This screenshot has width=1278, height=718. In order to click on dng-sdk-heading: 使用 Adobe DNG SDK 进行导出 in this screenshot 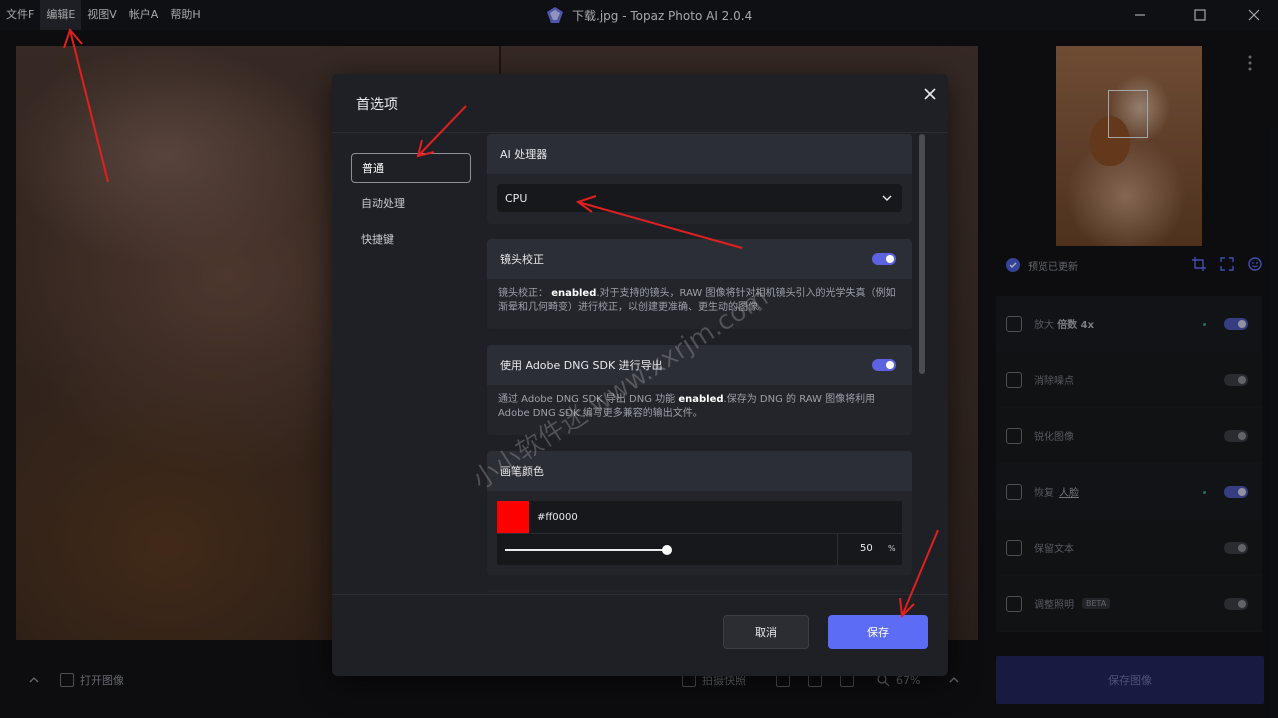, I will do `click(581, 365)`.